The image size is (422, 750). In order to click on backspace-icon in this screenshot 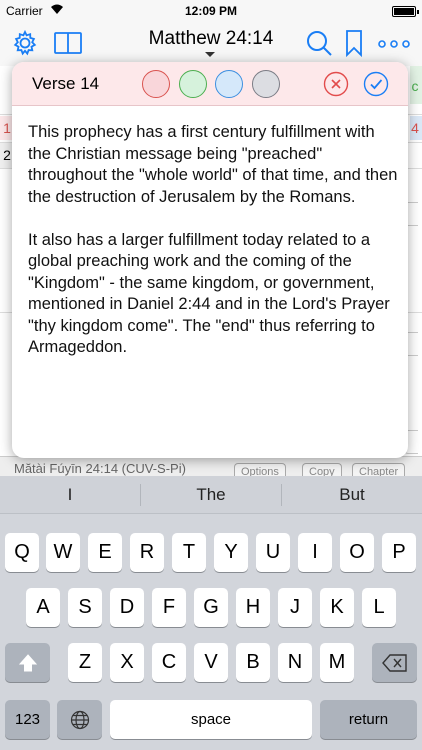, I will do `click(394, 663)`.